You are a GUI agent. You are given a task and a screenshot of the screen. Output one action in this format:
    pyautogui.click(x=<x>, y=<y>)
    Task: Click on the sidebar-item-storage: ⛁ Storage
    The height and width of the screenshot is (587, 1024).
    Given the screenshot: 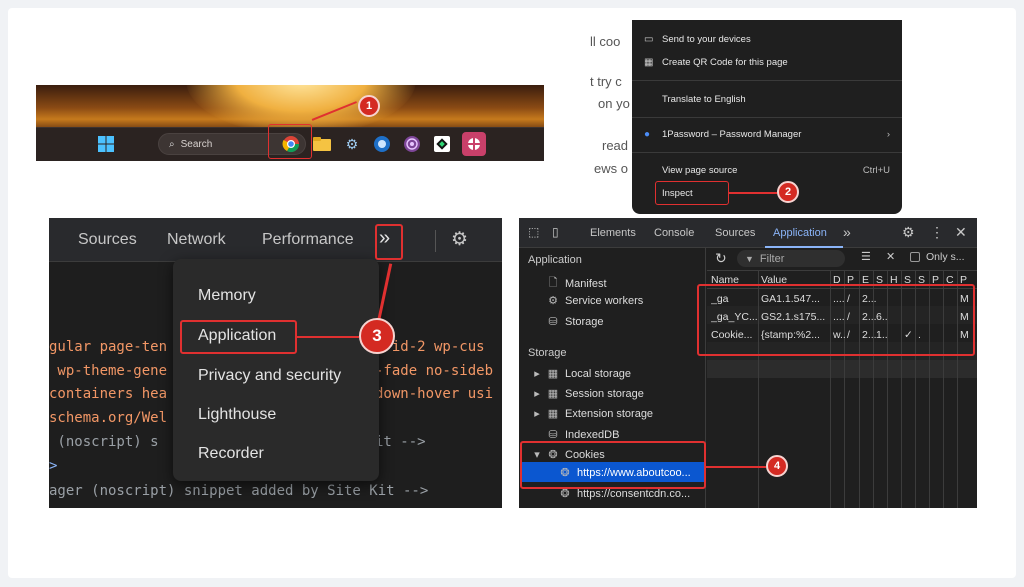 What is the action you would take?
    pyautogui.click(x=575, y=322)
    